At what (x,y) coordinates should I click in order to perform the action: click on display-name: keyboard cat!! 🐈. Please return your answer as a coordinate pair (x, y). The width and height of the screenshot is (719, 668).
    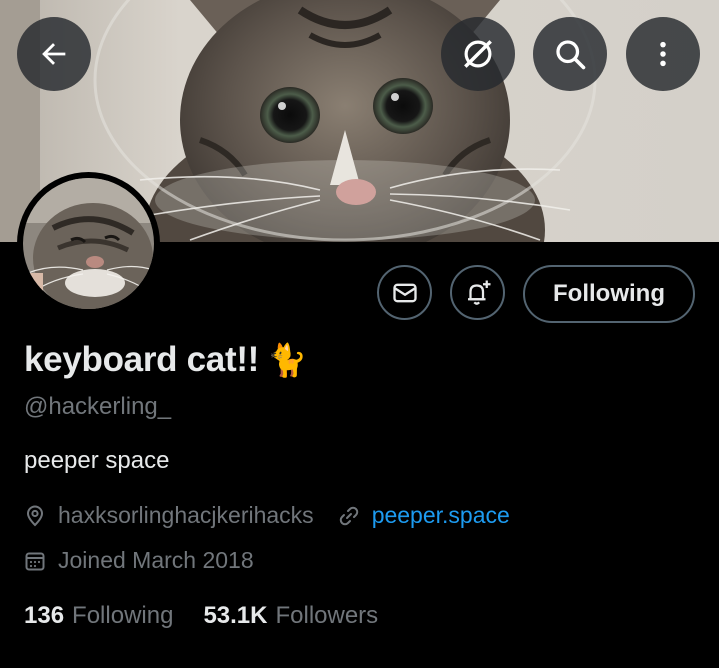
    Looking at the image, I should click on (165, 360).